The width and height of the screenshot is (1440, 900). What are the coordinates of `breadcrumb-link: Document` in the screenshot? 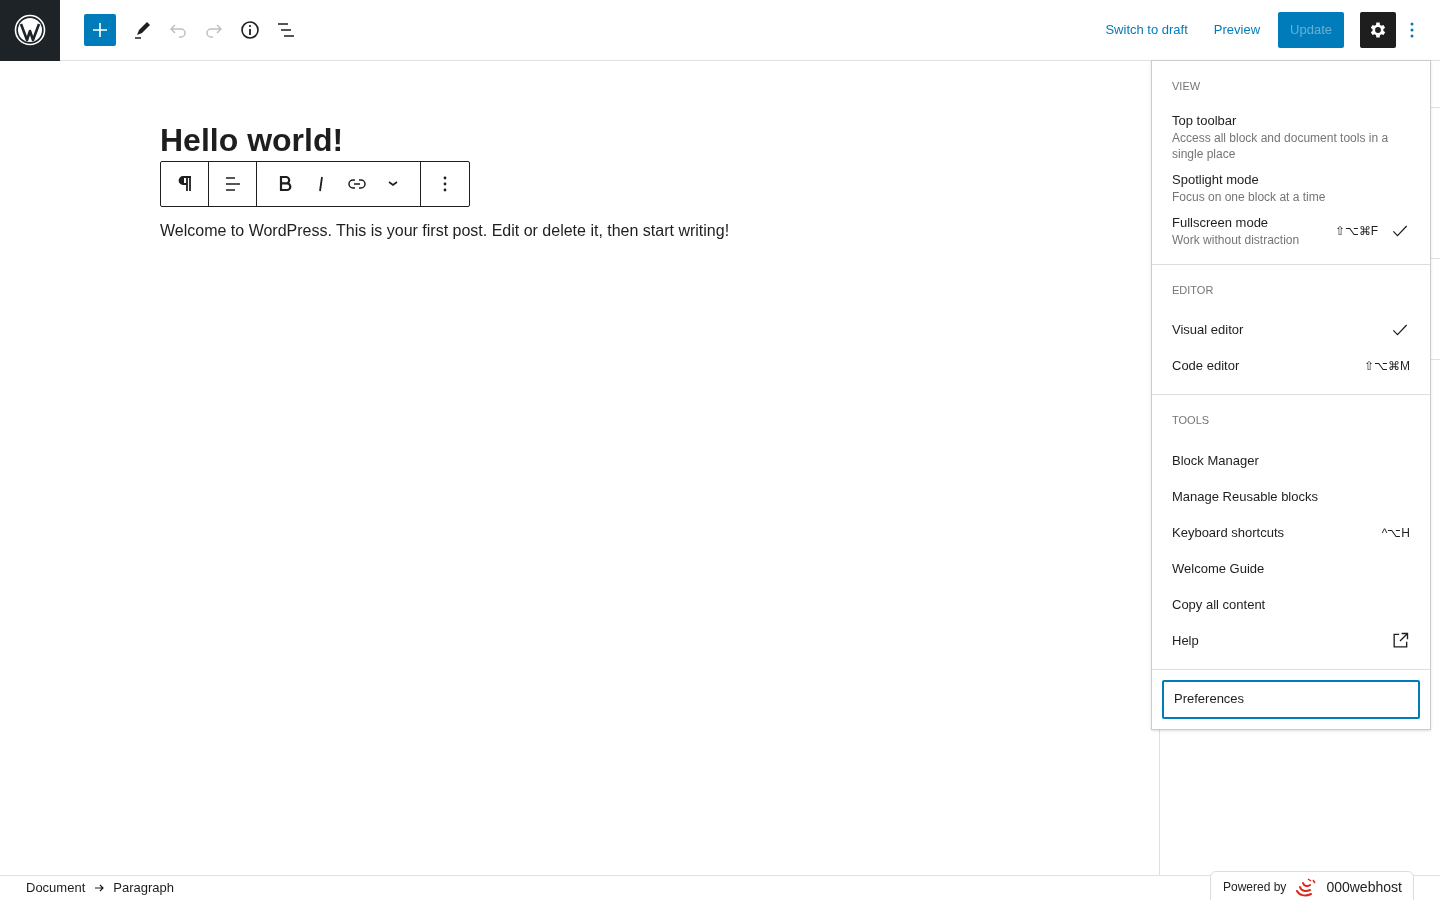 It's located at (56, 888).